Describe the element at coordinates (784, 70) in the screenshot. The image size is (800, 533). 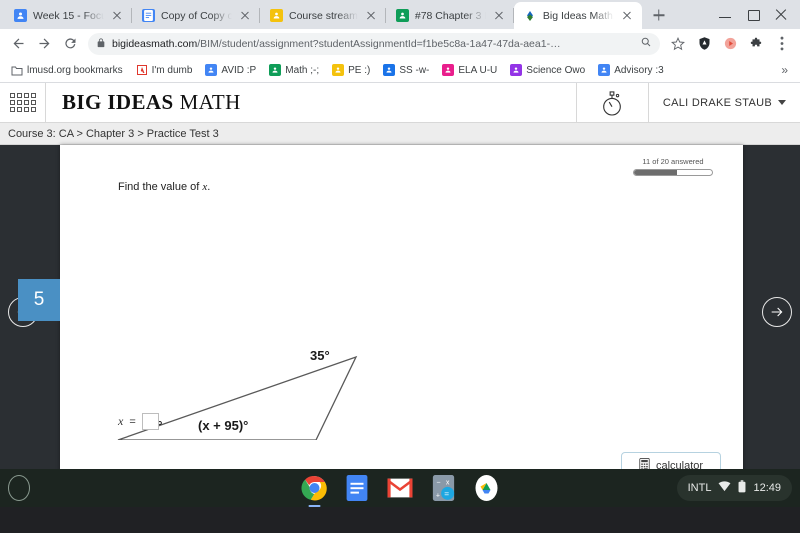
I see `bookmarks-overflow-button: »` at that location.